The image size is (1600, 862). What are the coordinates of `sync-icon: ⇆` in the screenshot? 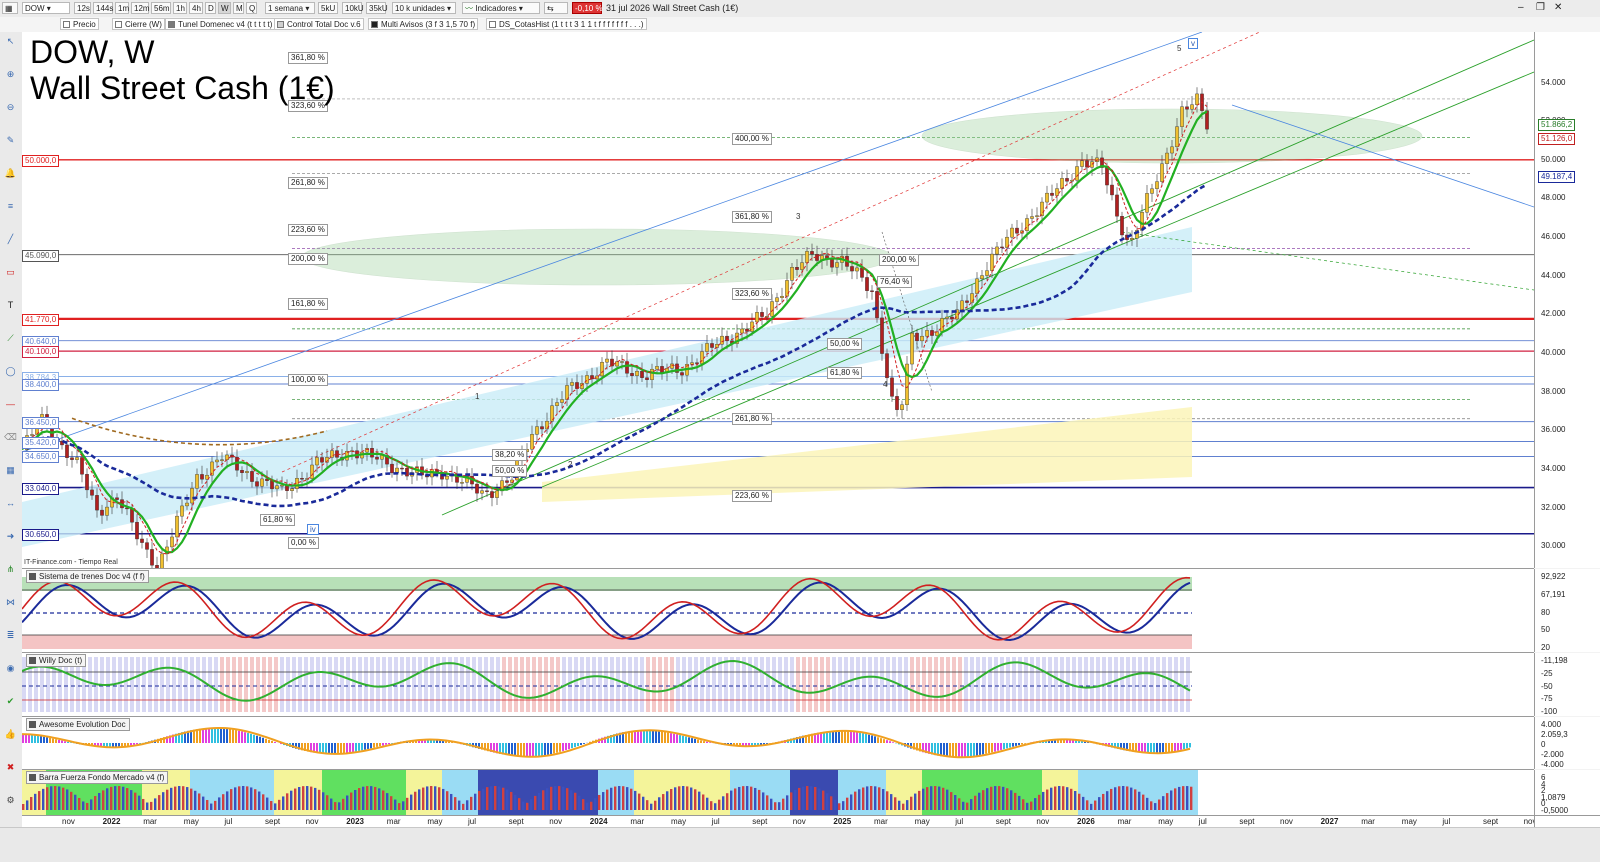 It's located at (556, 8).